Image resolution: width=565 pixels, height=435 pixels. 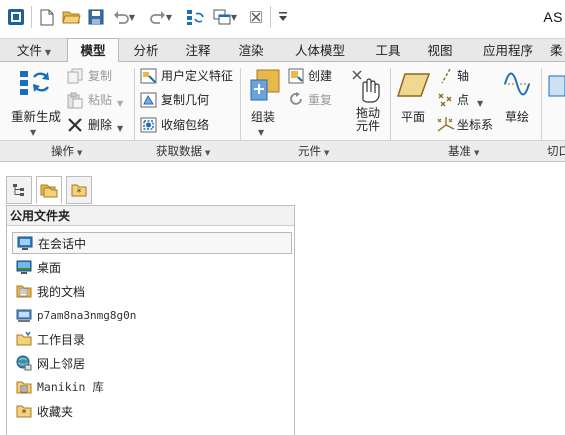 What do you see at coordinates (368, 120) in the screenshot?
I see `drag-components-button: 拖动元件` at bounding box center [368, 120].